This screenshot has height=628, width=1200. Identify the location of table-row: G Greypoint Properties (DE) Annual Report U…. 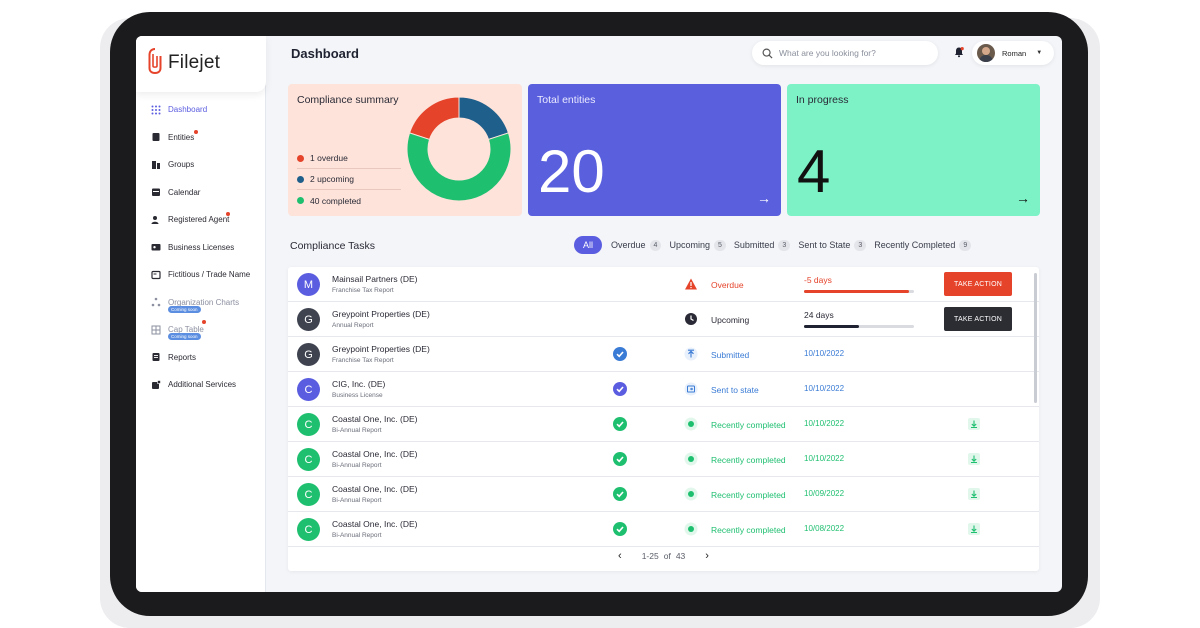
(663, 319).